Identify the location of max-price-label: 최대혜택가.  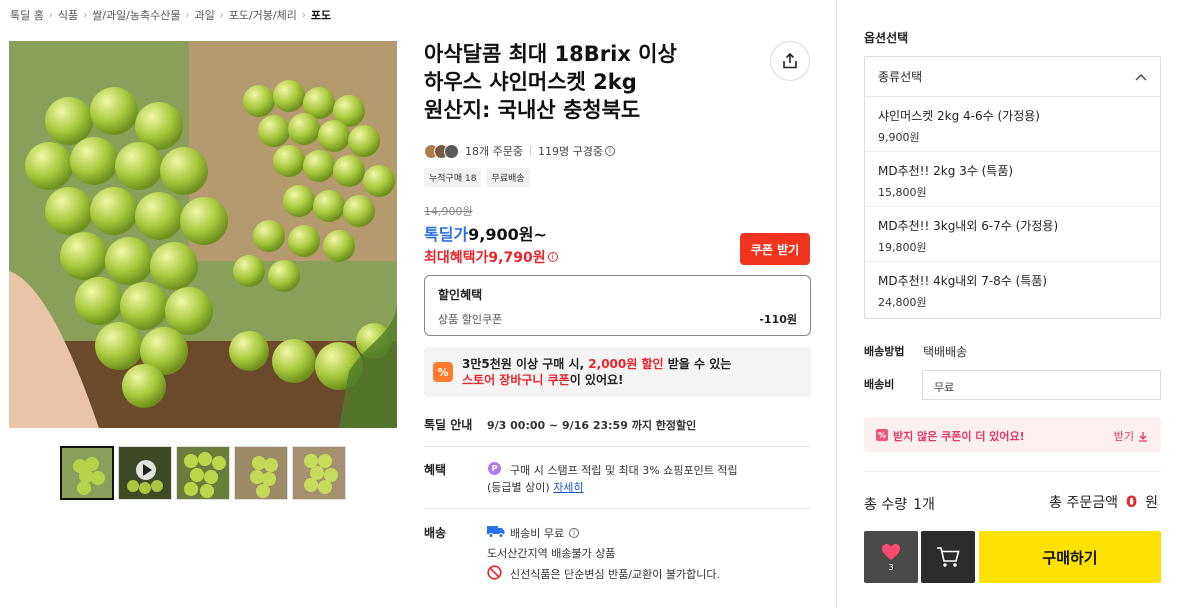
(456, 258).